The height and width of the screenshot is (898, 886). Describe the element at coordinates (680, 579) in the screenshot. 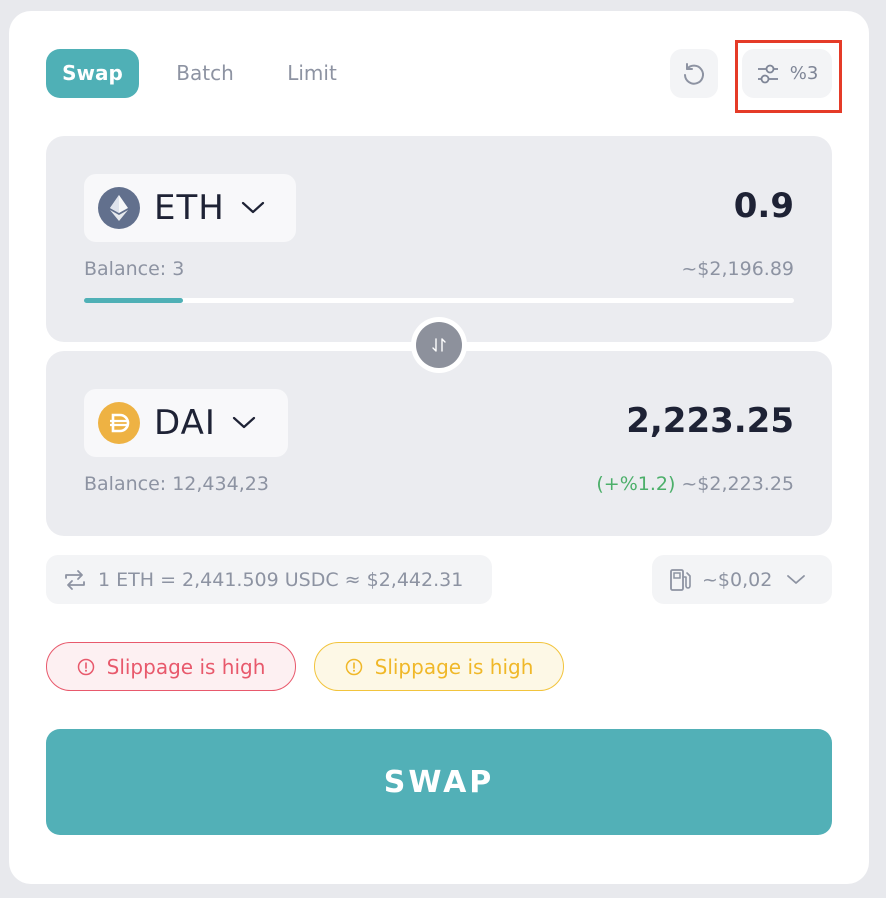

I see `gas-pump-icon` at that location.